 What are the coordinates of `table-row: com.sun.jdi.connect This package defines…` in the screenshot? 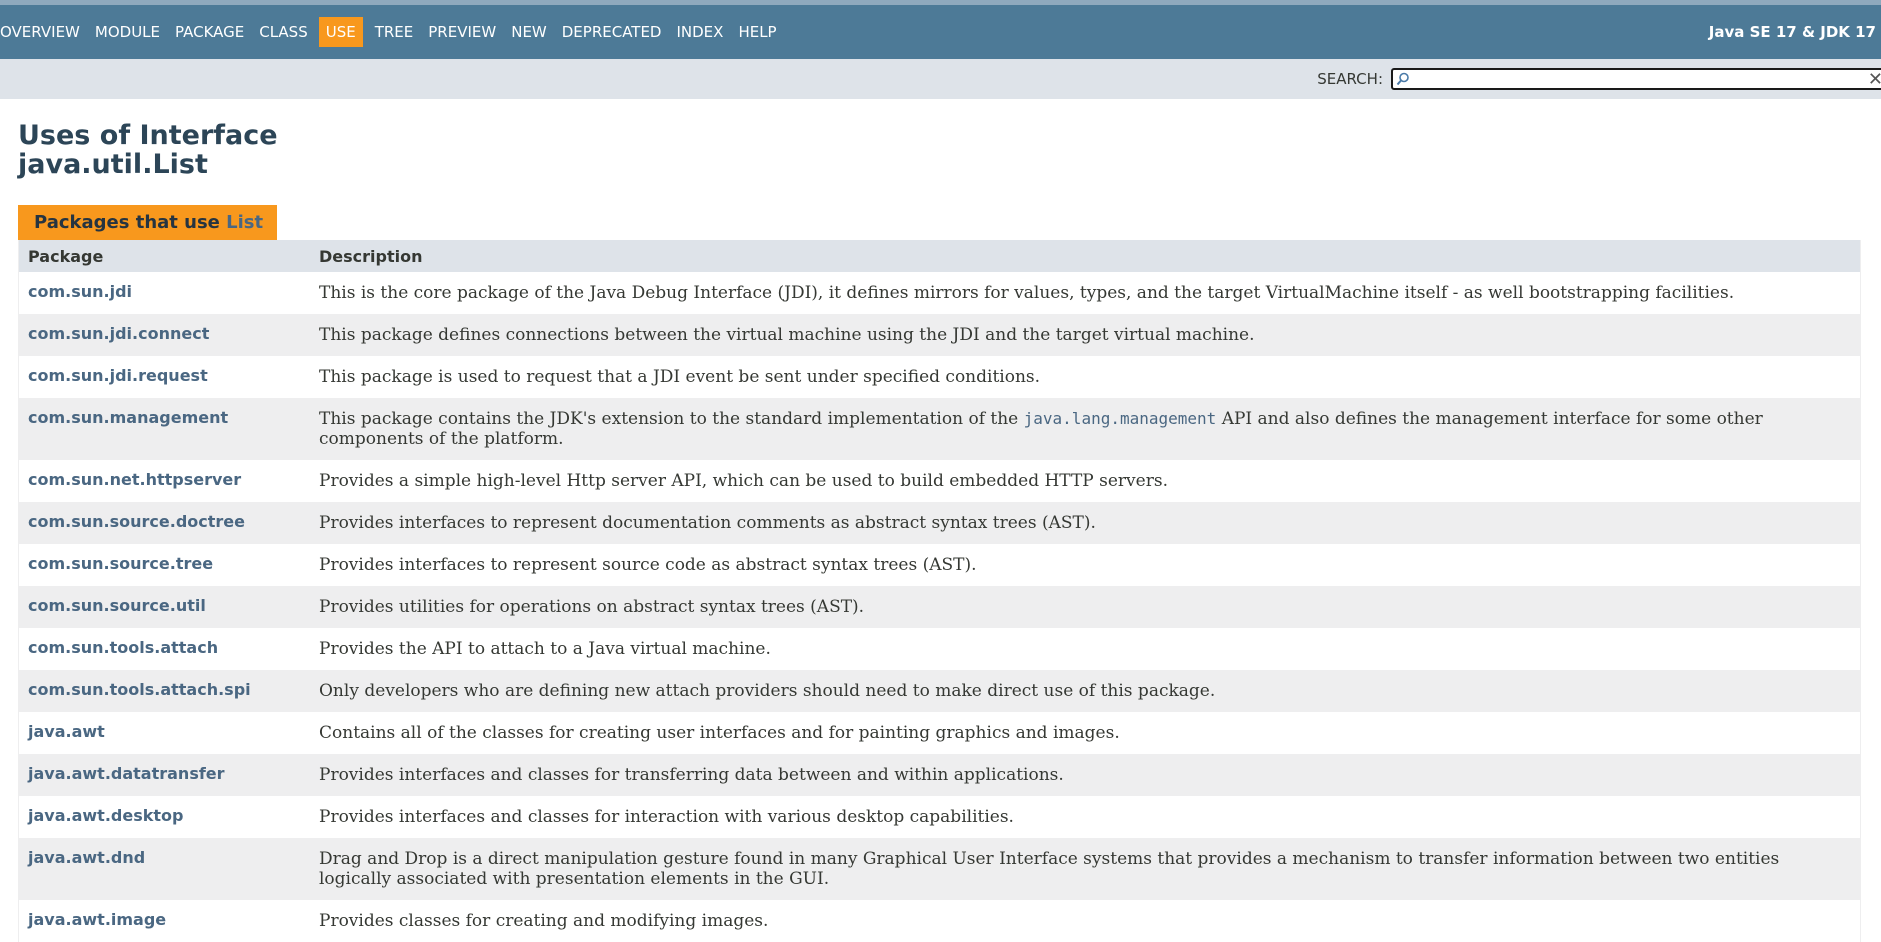 It's located at (939, 335).